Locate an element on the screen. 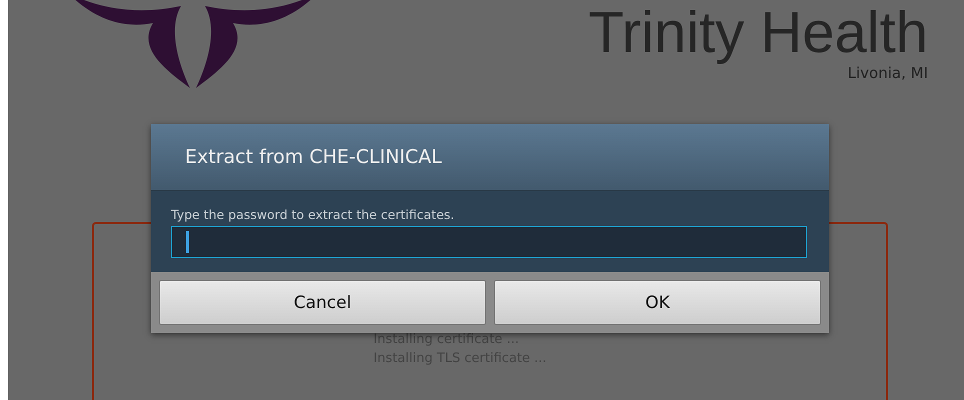 This screenshot has width=964, height=400. location-text: Livonia, MI is located at coordinates (888, 73).